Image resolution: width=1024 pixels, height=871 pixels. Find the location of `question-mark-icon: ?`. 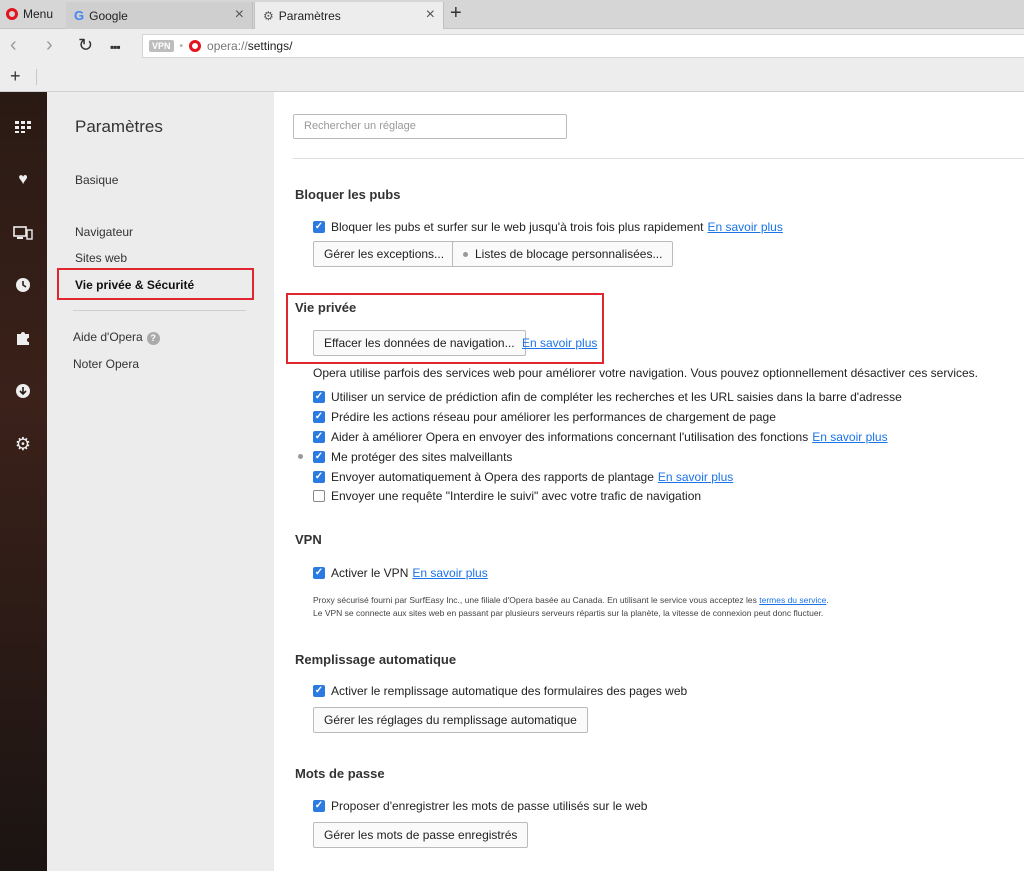

question-mark-icon: ? is located at coordinates (153, 338).